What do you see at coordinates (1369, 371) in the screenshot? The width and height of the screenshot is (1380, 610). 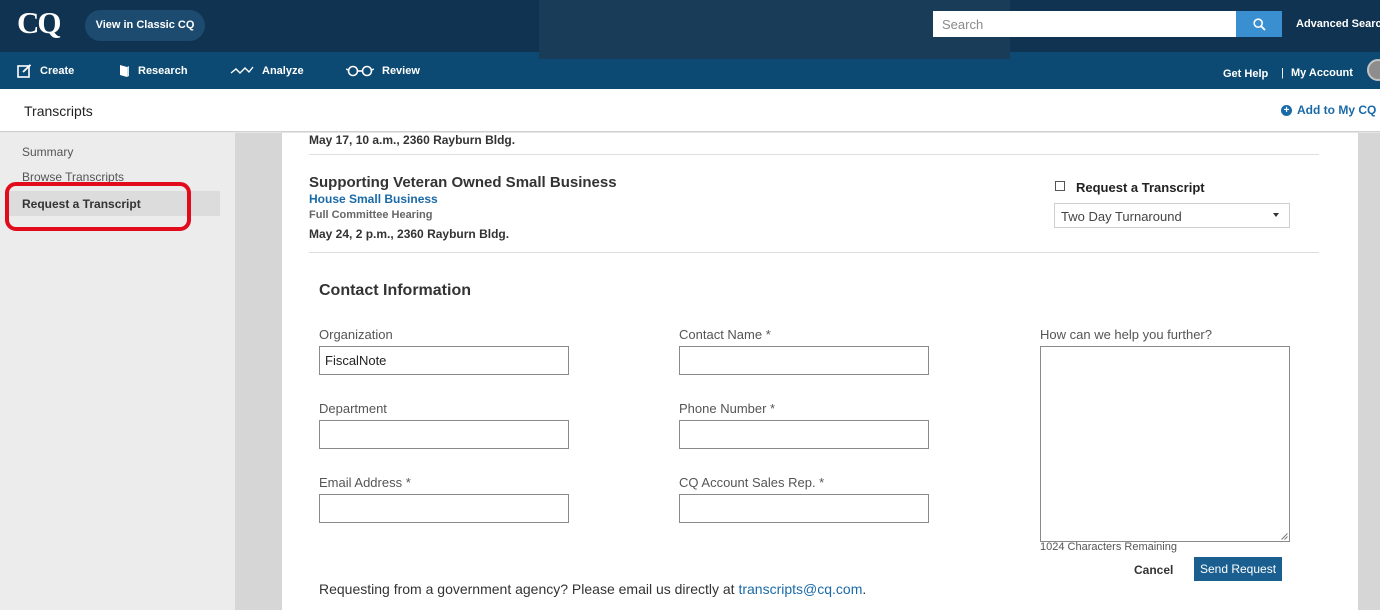 I see `content-gutter-right` at bounding box center [1369, 371].